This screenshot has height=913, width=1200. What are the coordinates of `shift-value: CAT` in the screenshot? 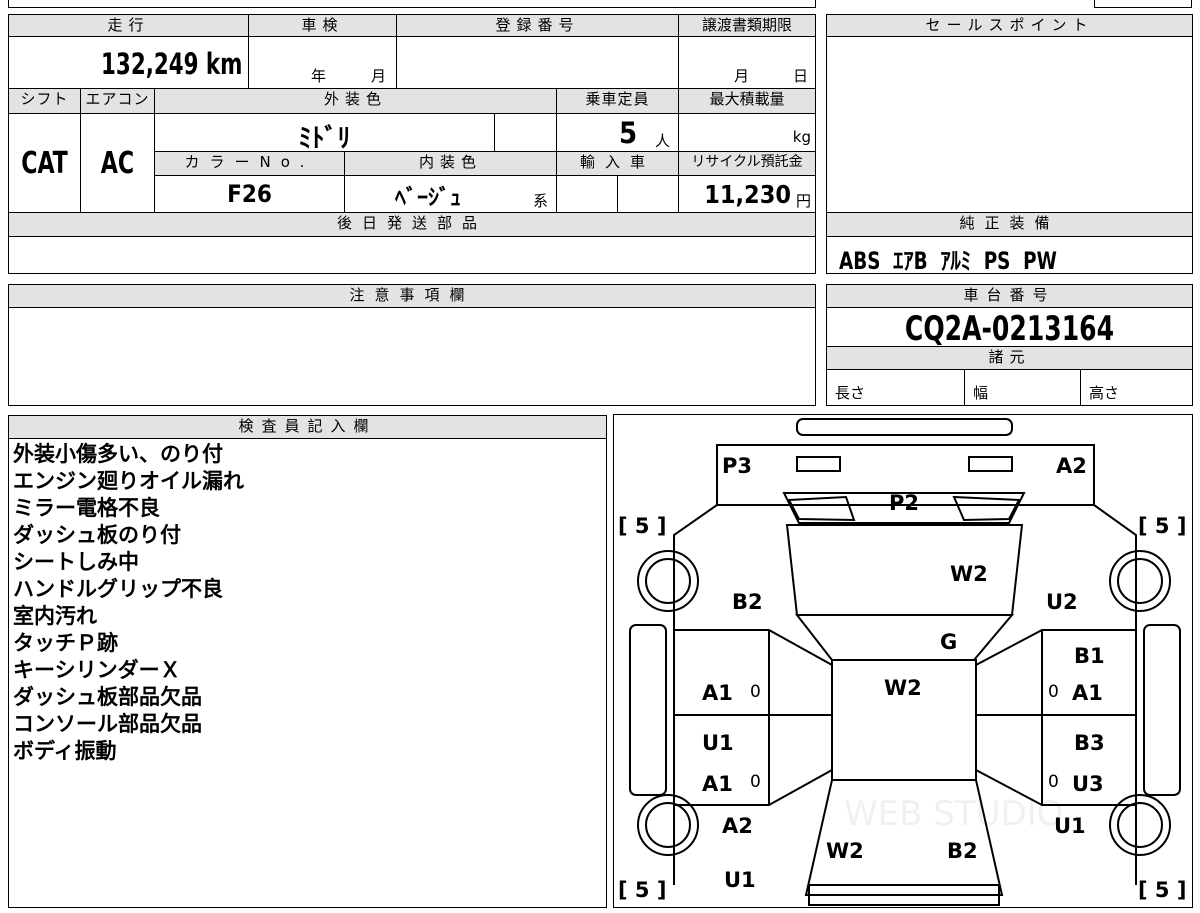 It's located at (44, 163).